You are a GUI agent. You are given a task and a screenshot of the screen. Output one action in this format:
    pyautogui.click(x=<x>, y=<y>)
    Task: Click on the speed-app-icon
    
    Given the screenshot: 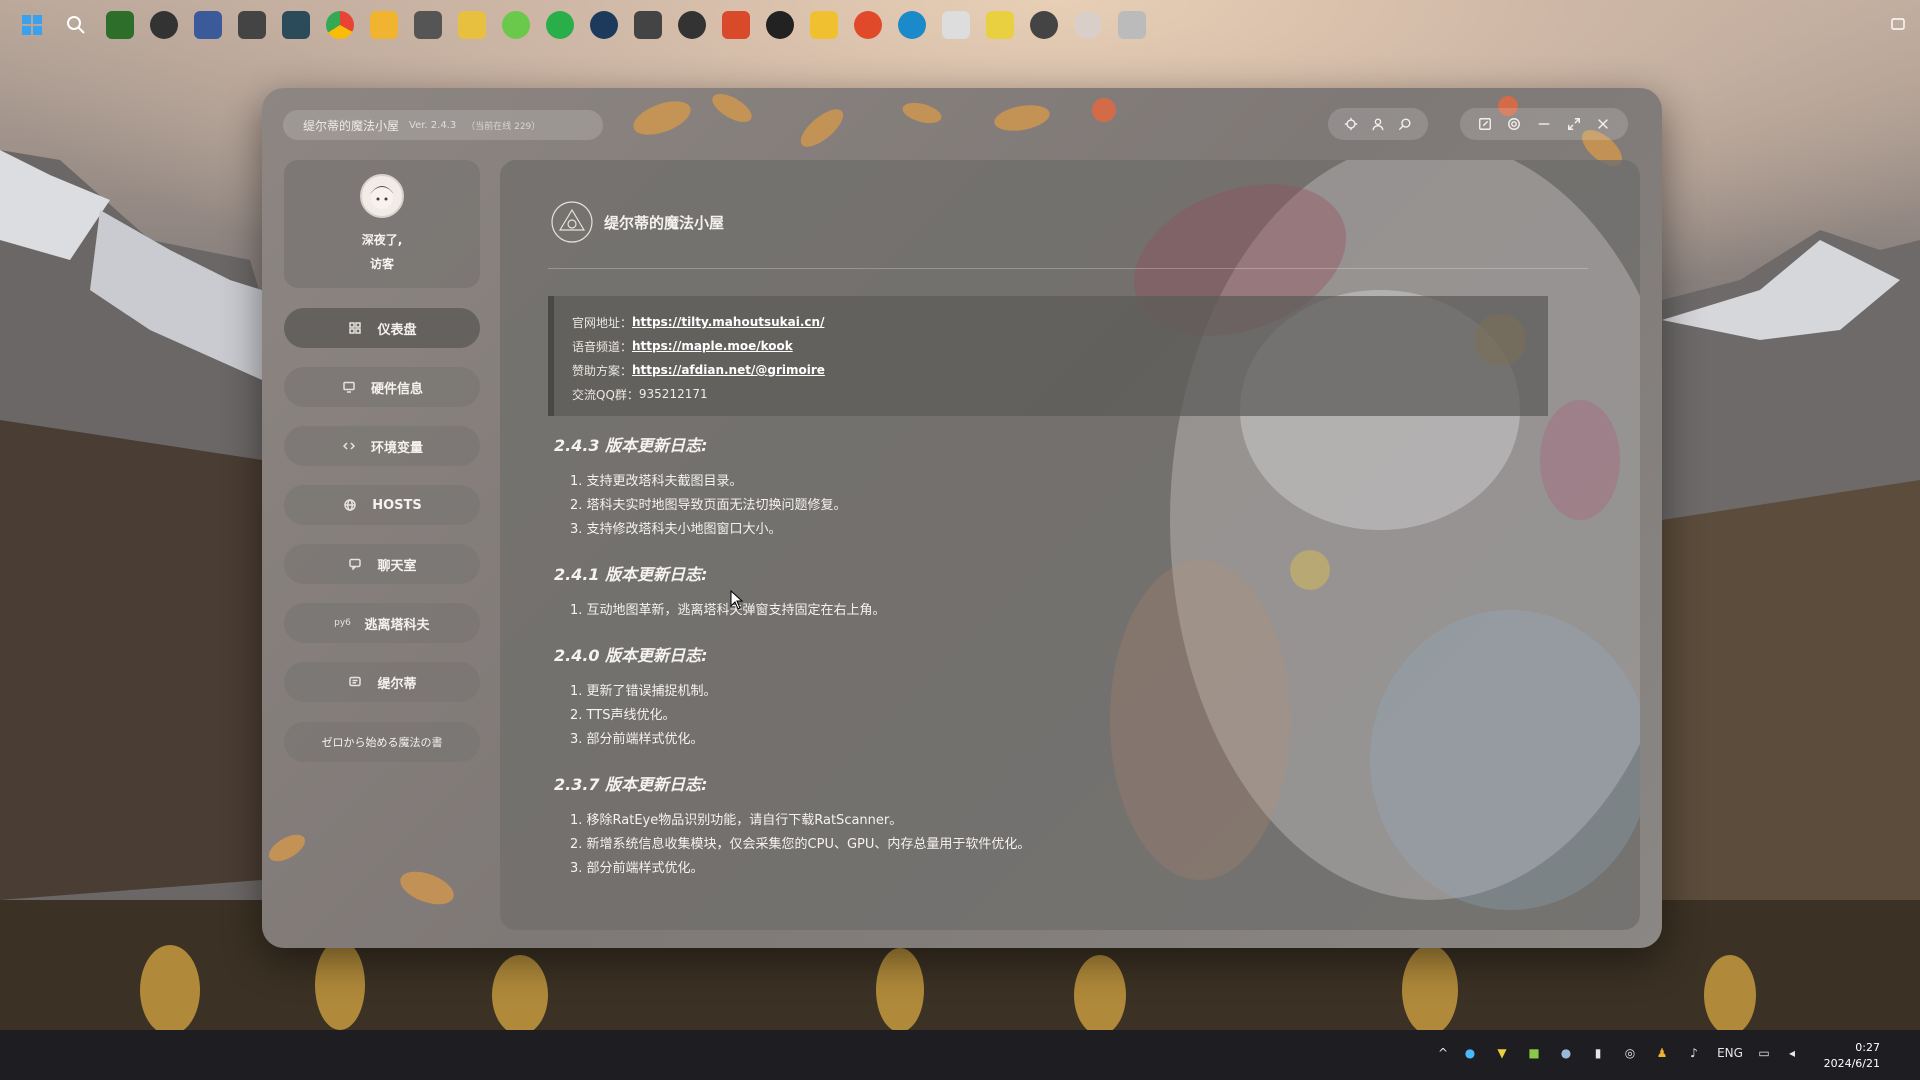 What is the action you would take?
    pyautogui.click(x=692, y=25)
    